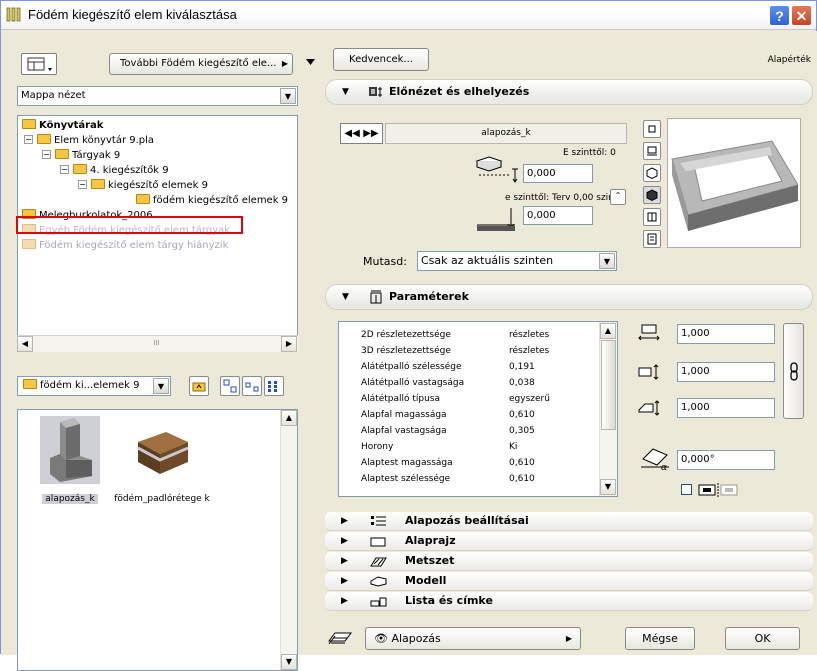  Describe the element at coordinates (252, 386) in the screenshot. I see `small-icons-button` at that location.